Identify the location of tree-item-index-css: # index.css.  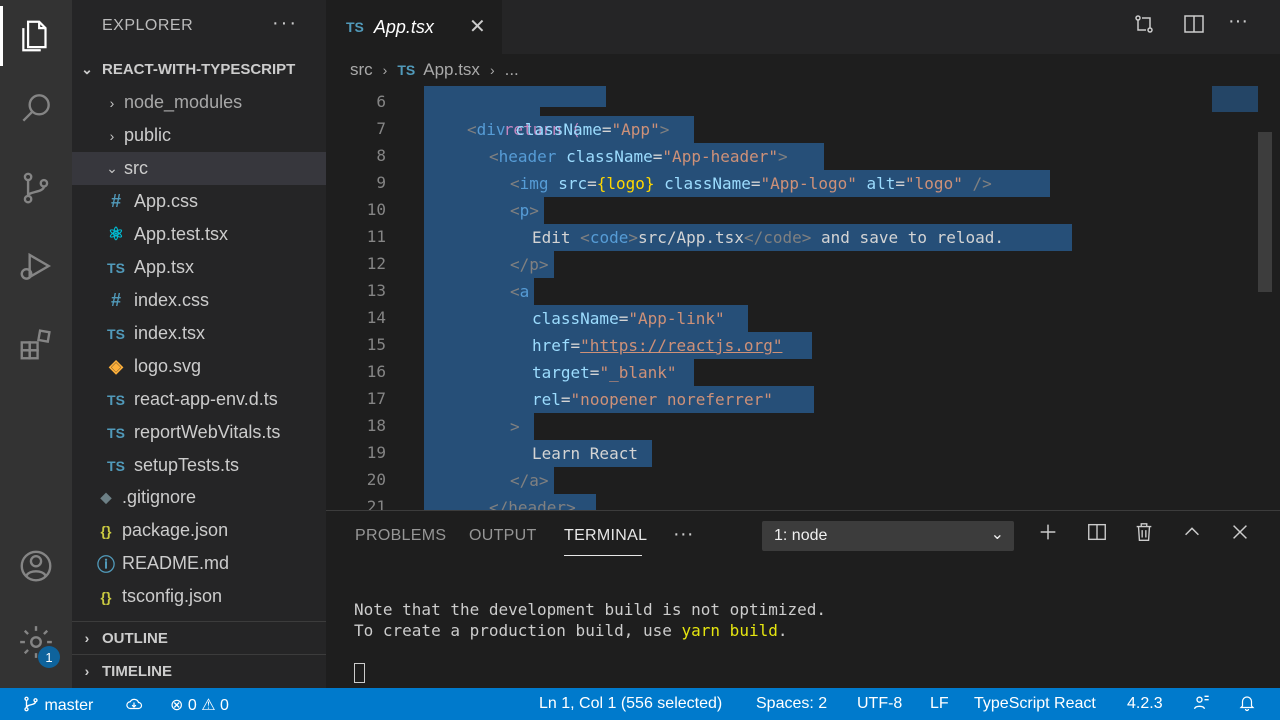
(199, 300).